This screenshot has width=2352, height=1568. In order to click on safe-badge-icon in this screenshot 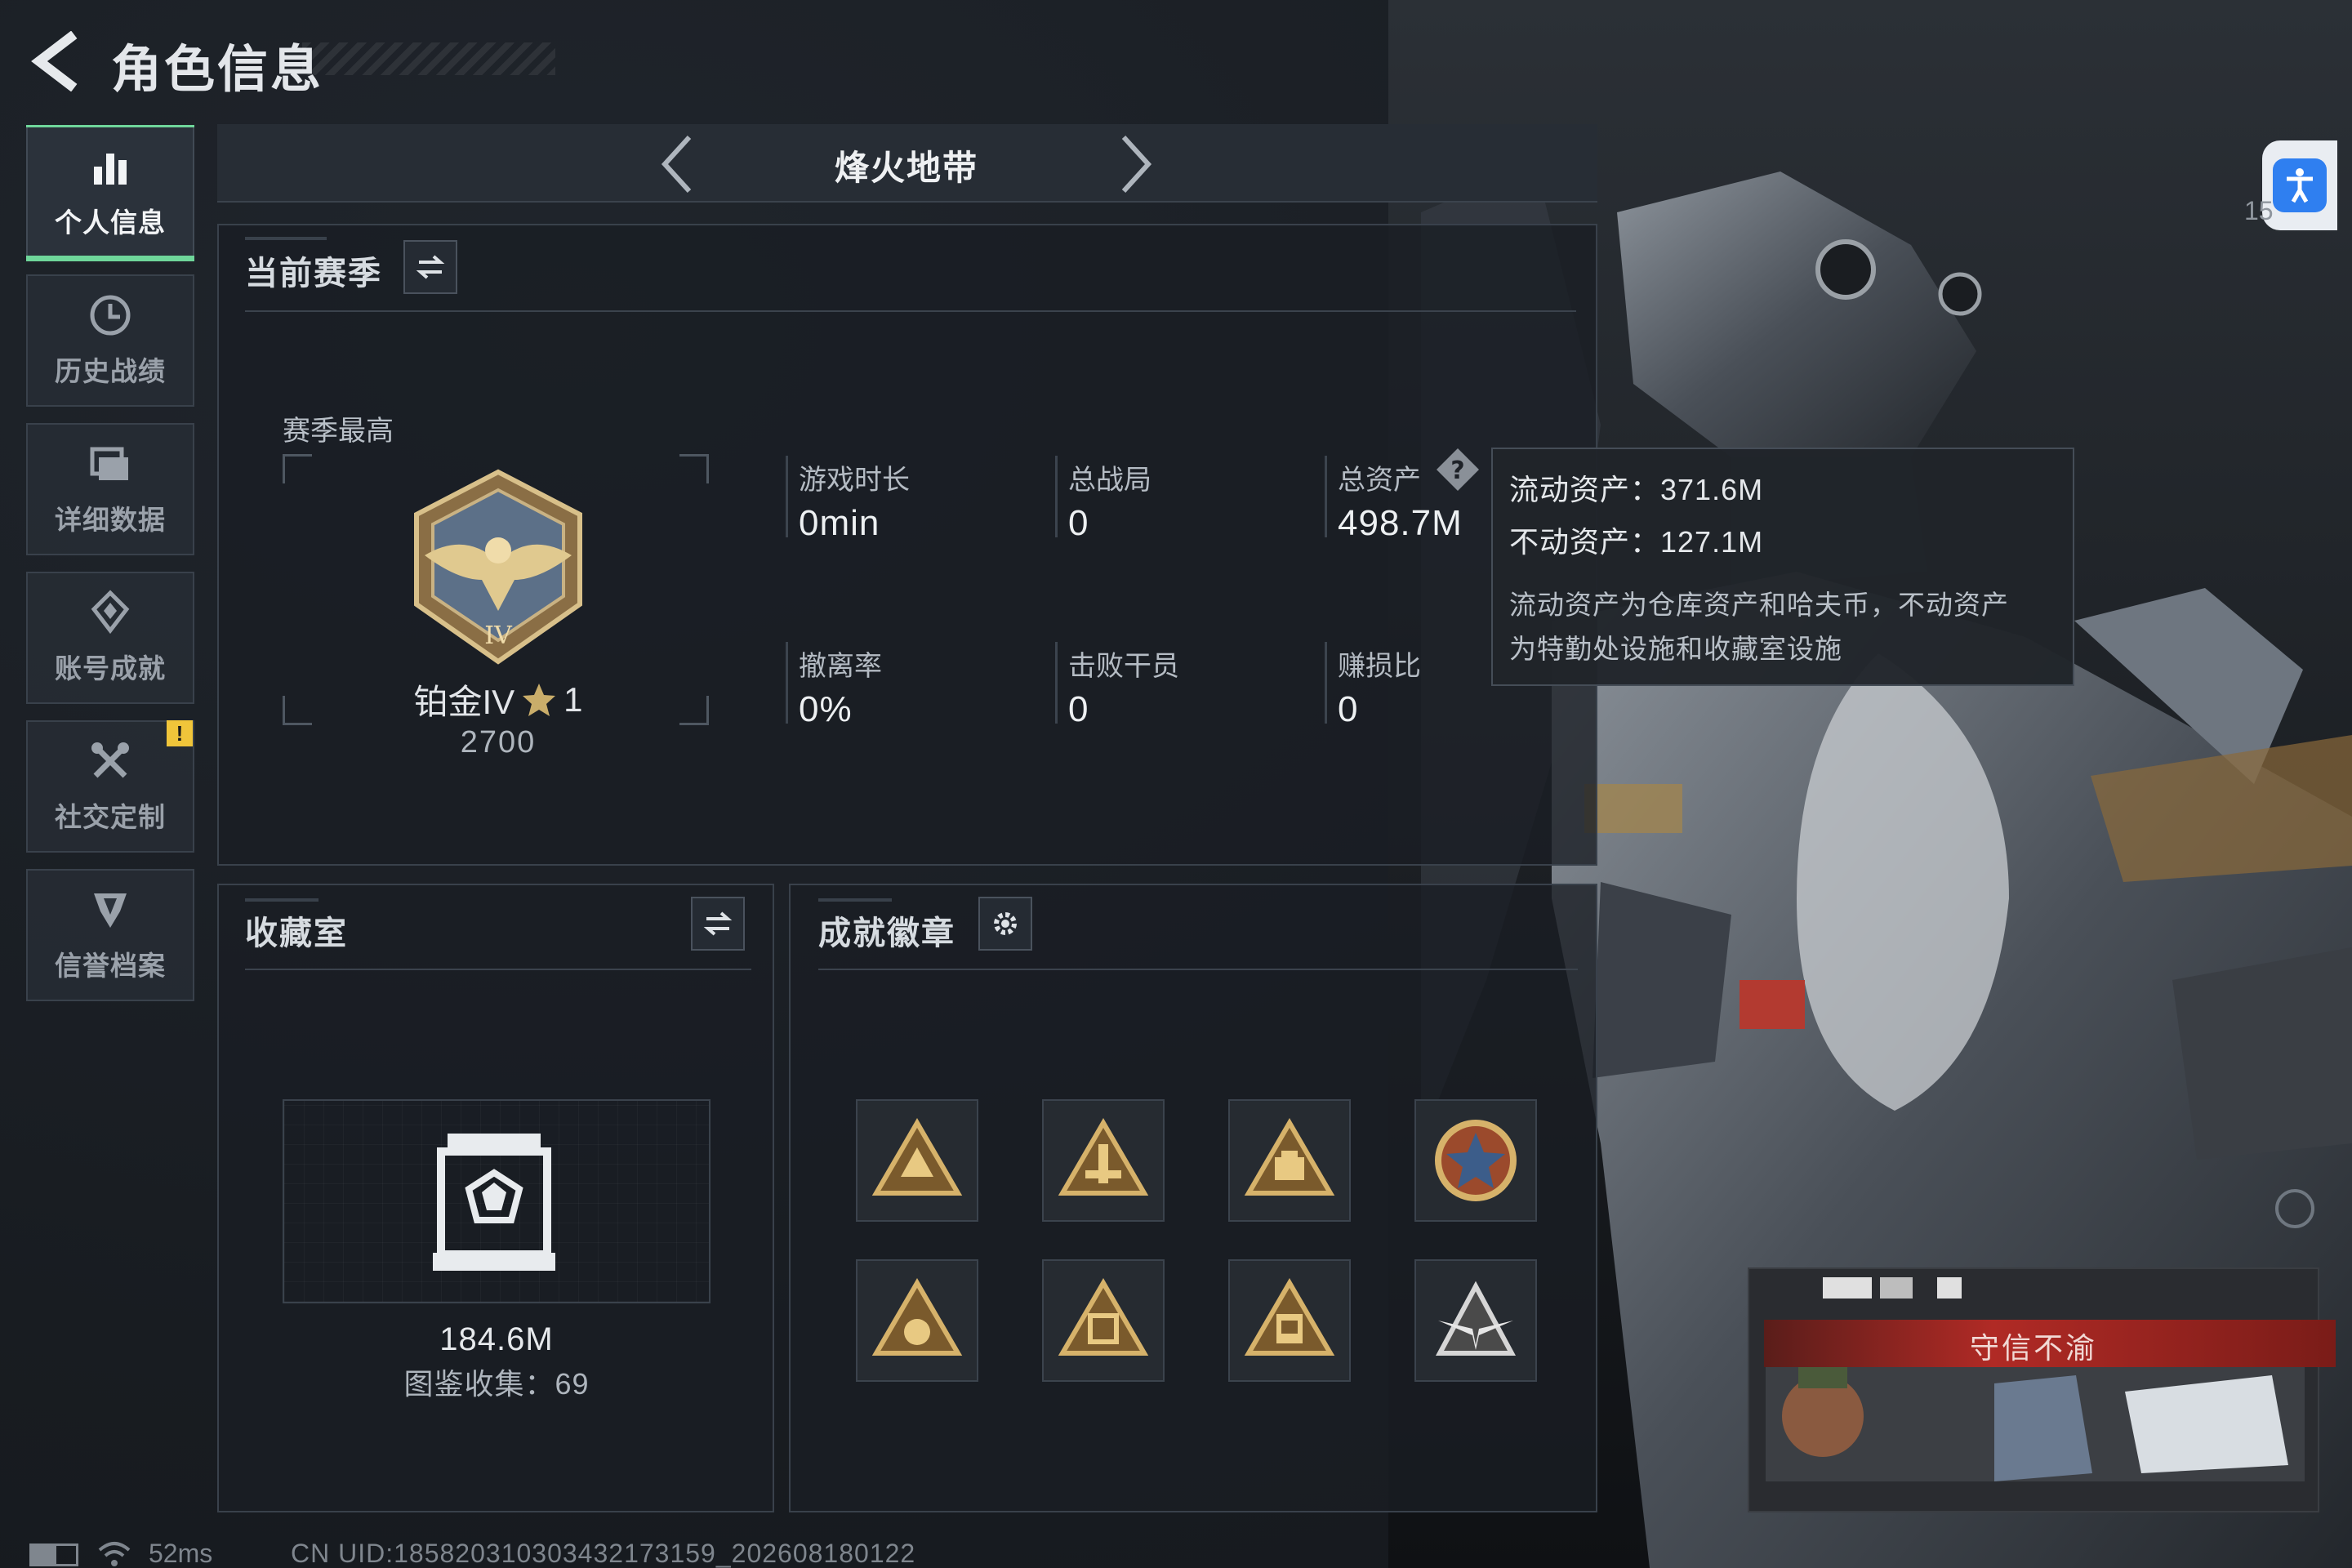, I will do `click(1289, 1317)`.